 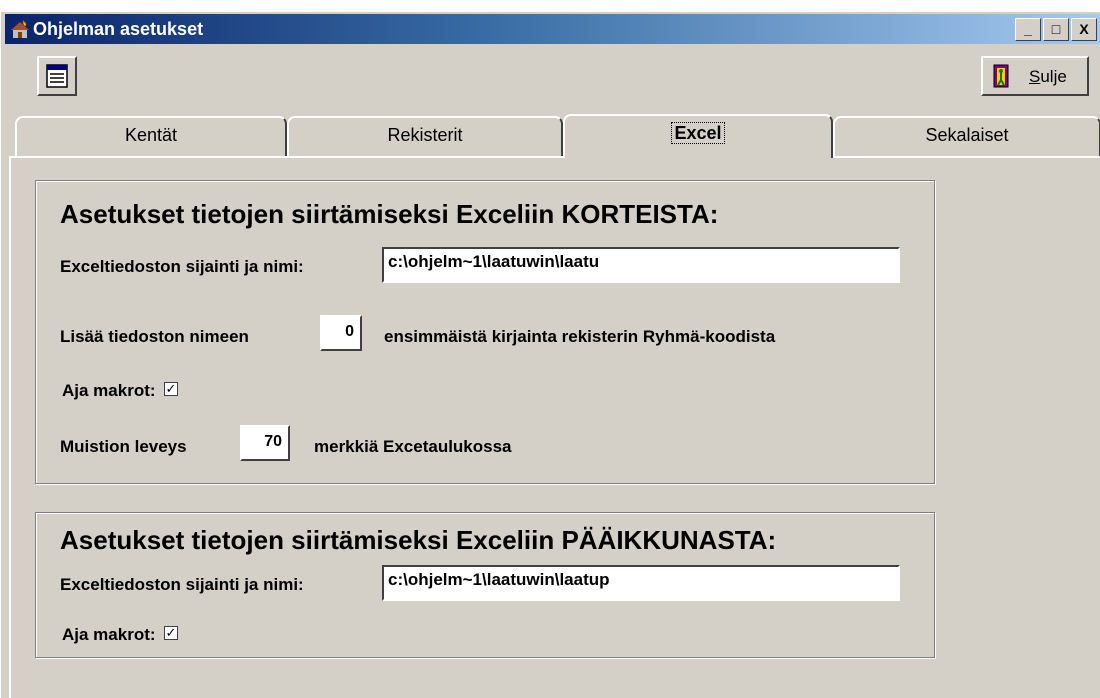 I want to click on minimize-button: _, so click(x=1028, y=29).